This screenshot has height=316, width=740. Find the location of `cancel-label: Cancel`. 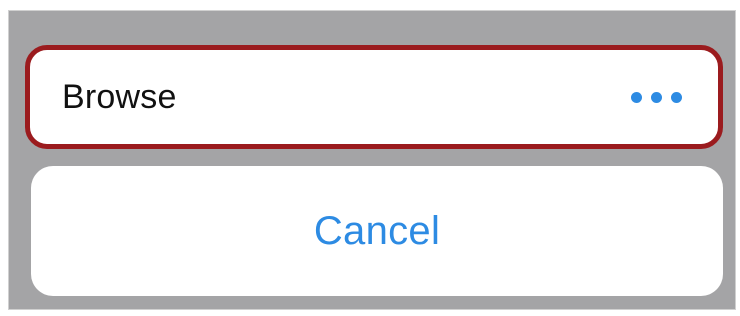

cancel-label: Cancel is located at coordinates (377, 230).